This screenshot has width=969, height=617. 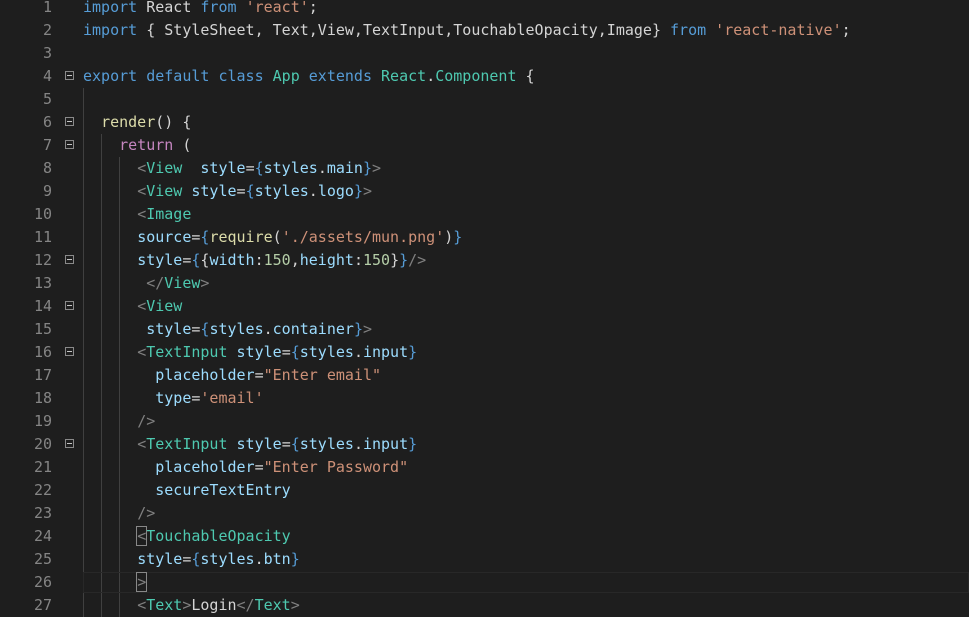 What do you see at coordinates (484, 444) in the screenshot?
I see `code-line: 20 <TextInput style={styles.input}` at bounding box center [484, 444].